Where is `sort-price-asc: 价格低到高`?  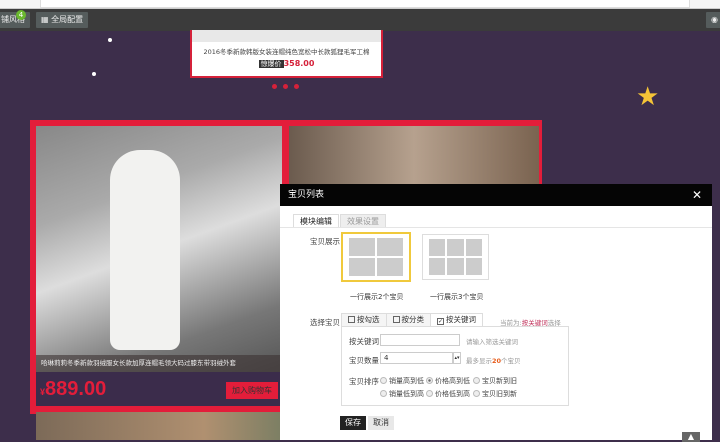 sort-price-asc: 价格低到高 is located at coordinates (448, 394).